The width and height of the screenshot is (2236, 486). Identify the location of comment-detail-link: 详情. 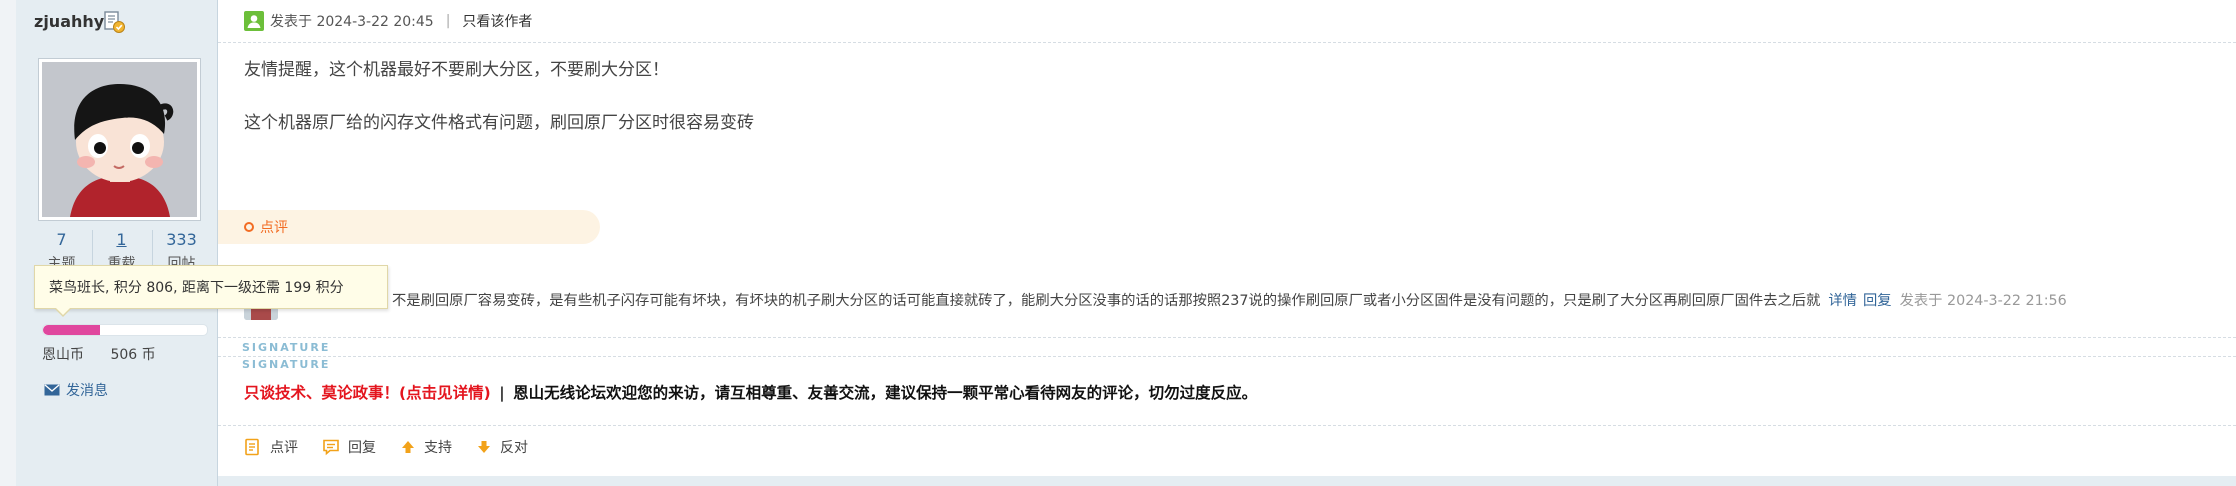
(1842, 299).